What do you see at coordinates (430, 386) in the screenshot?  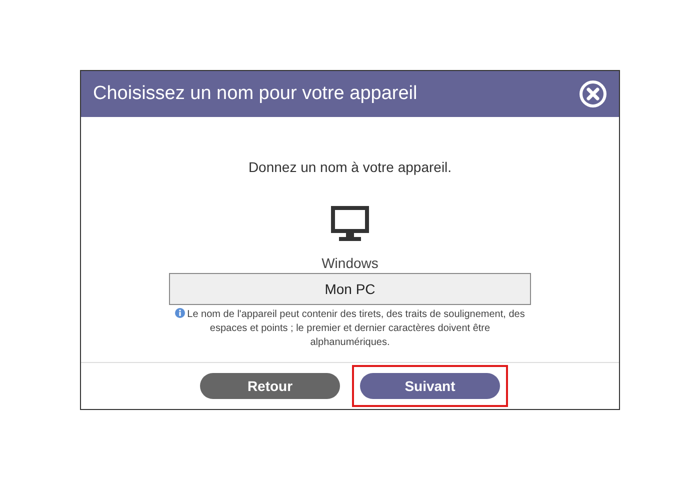 I see `next-button: Suivant` at bounding box center [430, 386].